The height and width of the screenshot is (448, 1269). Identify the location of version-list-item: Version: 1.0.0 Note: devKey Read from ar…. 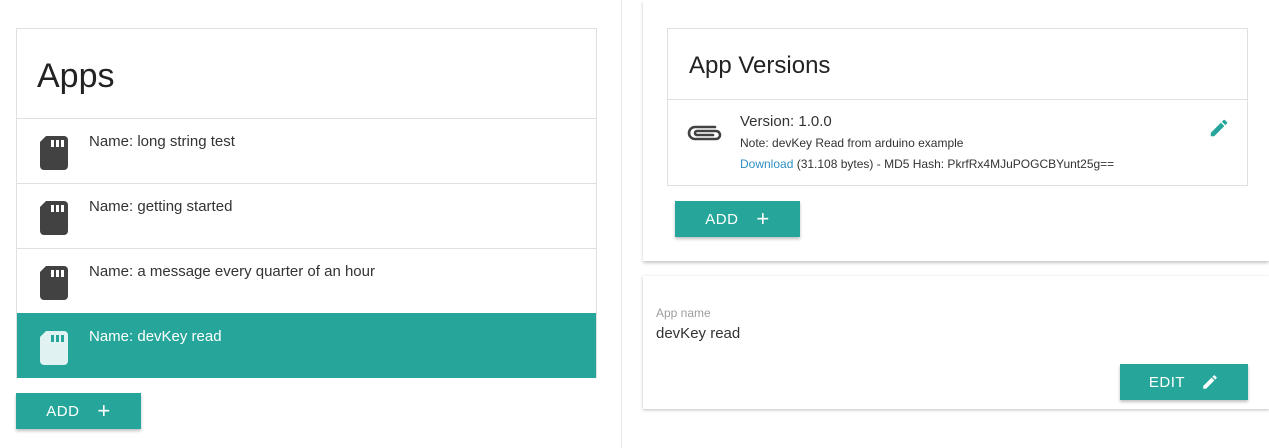
(957, 142).